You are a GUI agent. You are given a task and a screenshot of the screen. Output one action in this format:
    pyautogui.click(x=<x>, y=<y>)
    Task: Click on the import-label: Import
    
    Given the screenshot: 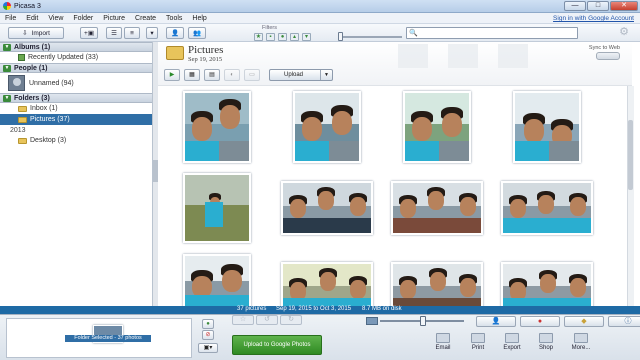 What is the action you would take?
    pyautogui.click(x=40, y=33)
    